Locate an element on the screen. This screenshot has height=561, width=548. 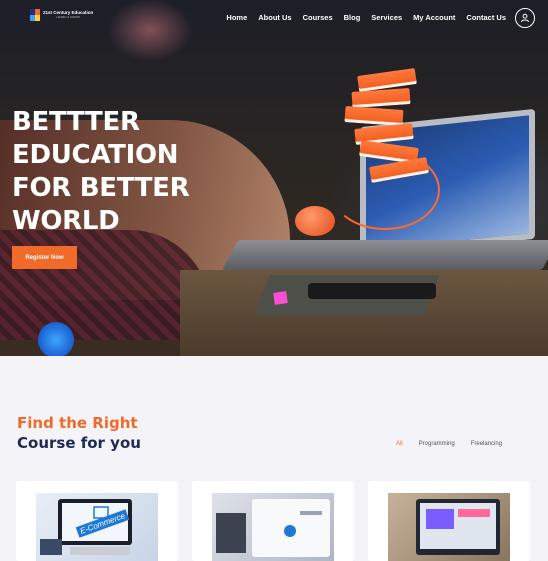
analytics-tablet-icon is located at coordinates (273, 528).